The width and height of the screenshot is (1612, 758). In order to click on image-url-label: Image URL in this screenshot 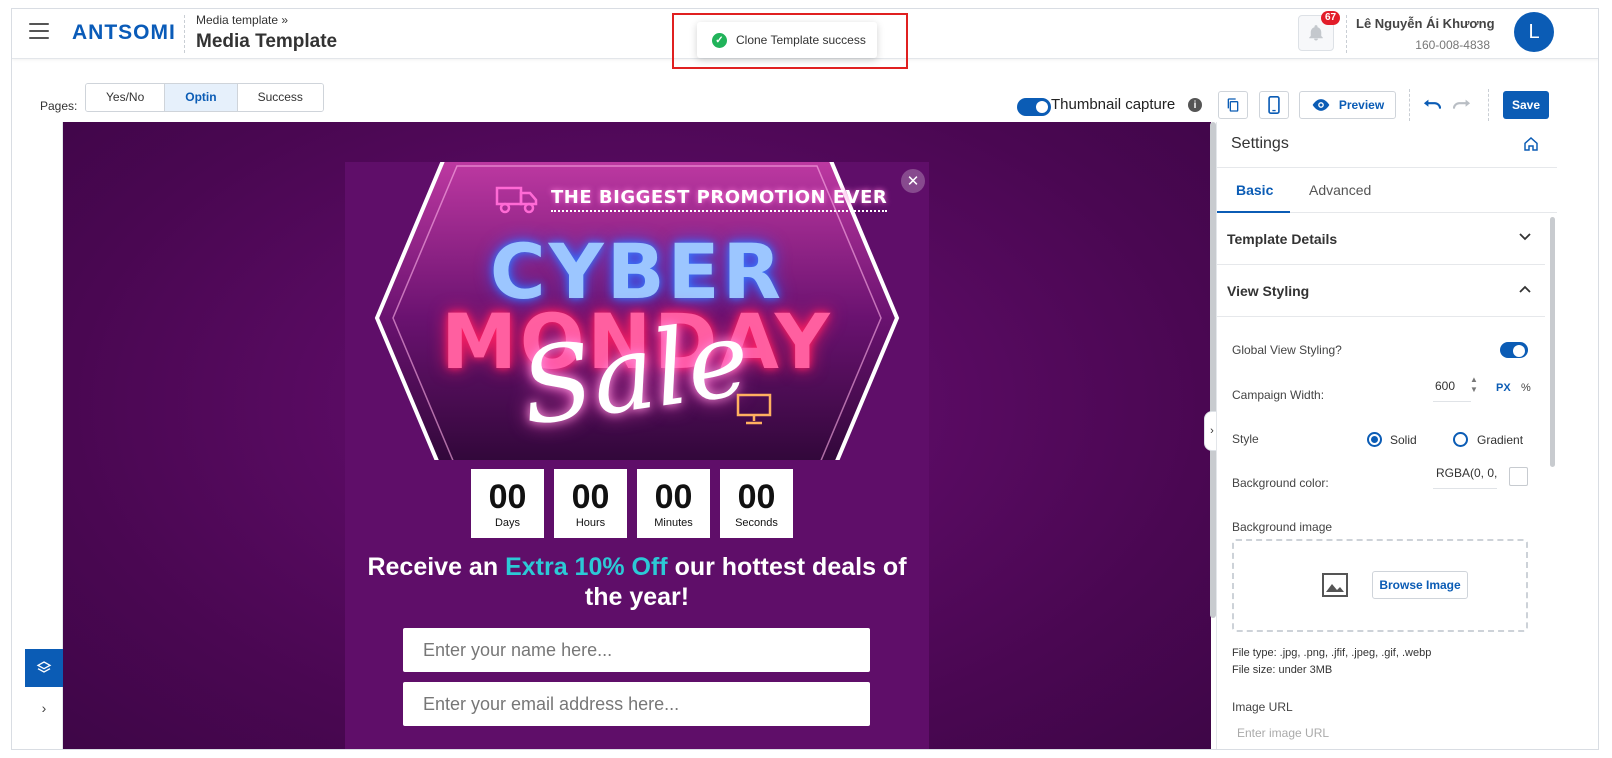, I will do `click(1262, 707)`.